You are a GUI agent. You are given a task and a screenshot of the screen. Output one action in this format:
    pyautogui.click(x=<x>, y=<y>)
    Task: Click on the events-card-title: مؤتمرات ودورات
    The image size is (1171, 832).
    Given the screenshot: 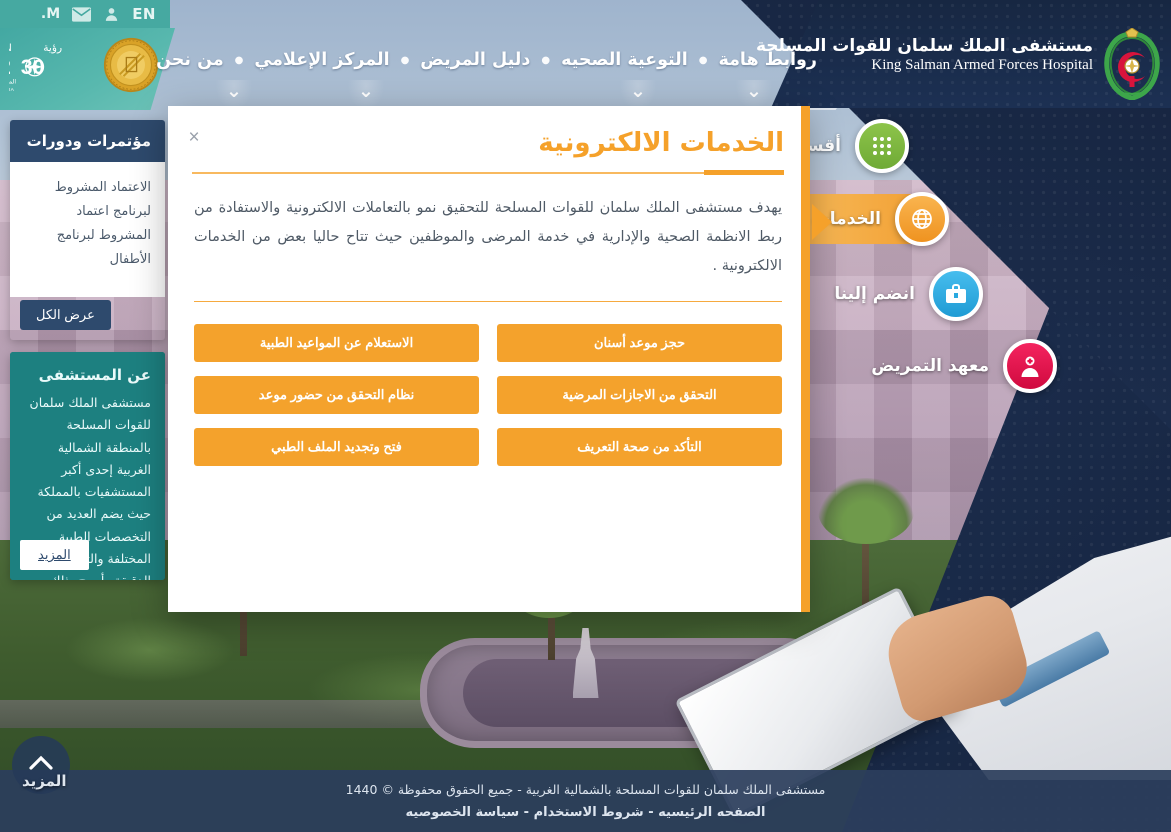 What is the action you would take?
    pyautogui.click(x=87, y=141)
    